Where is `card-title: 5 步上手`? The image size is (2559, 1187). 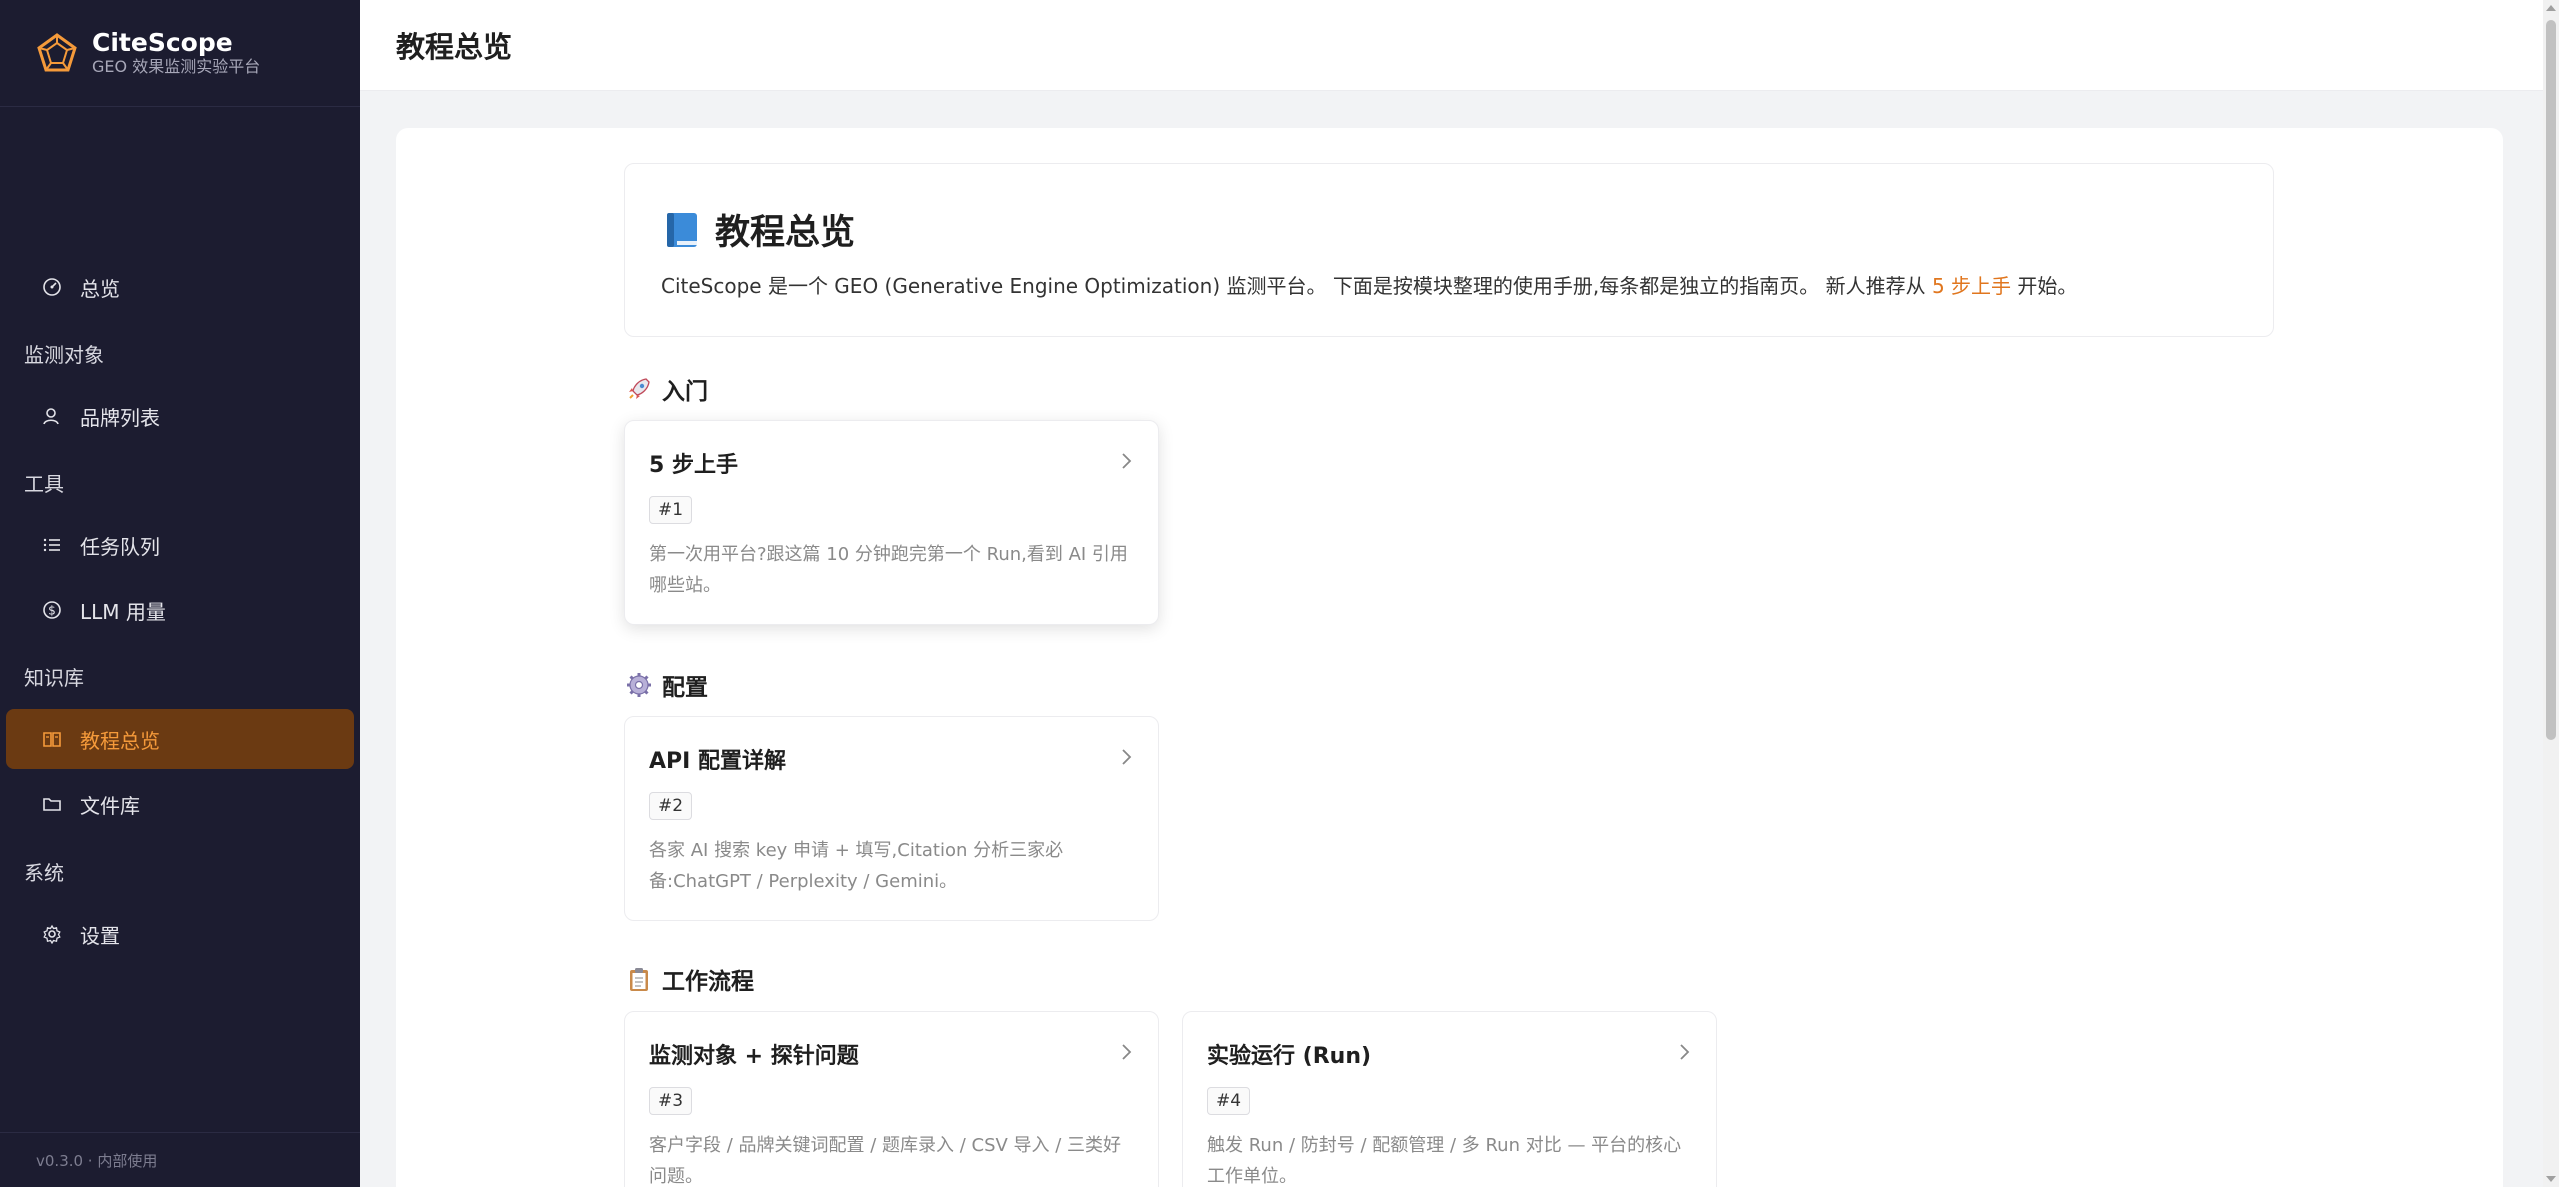
card-title: 5 步上手 is located at coordinates (693, 465).